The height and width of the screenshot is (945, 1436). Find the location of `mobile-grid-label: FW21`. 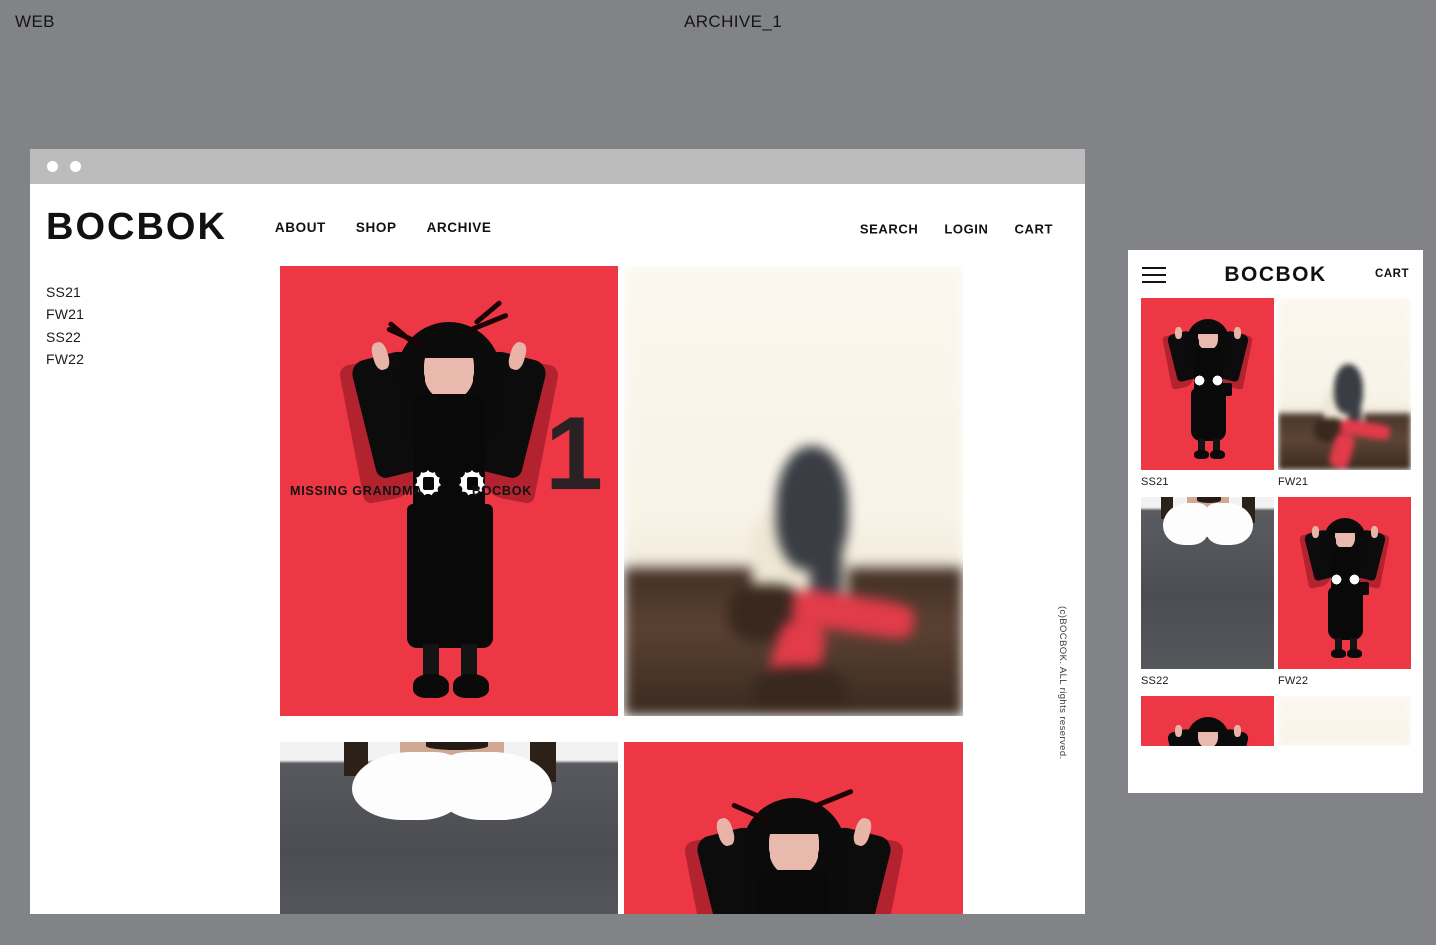

mobile-grid-label: FW21 is located at coordinates (1293, 482).